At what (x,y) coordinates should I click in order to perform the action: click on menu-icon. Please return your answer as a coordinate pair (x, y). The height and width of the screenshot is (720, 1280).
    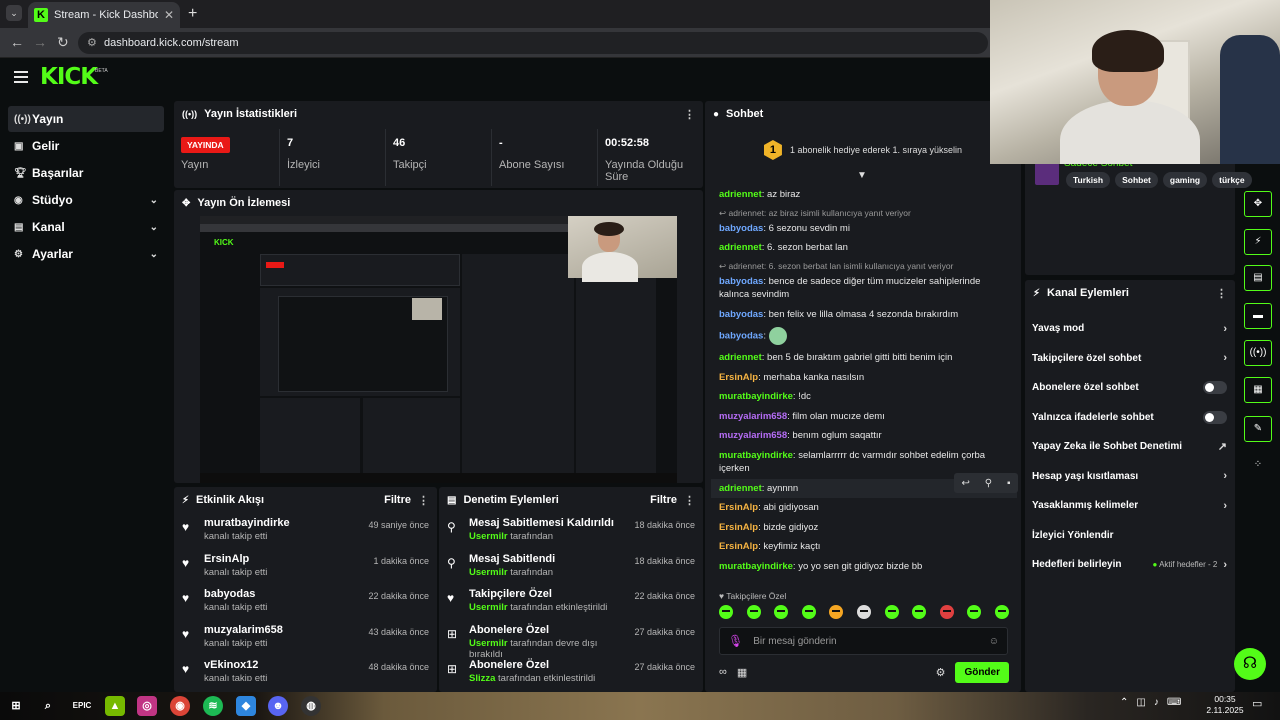
    Looking at the image, I should click on (21, 77).